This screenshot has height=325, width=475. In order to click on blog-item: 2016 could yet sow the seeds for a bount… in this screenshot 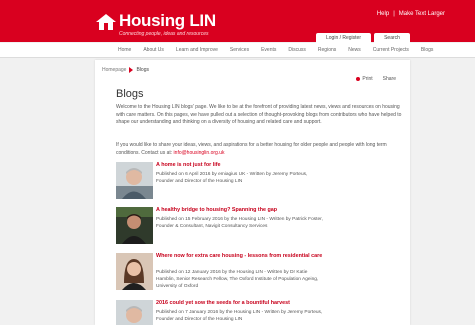, I will do `click(261, 312)`.